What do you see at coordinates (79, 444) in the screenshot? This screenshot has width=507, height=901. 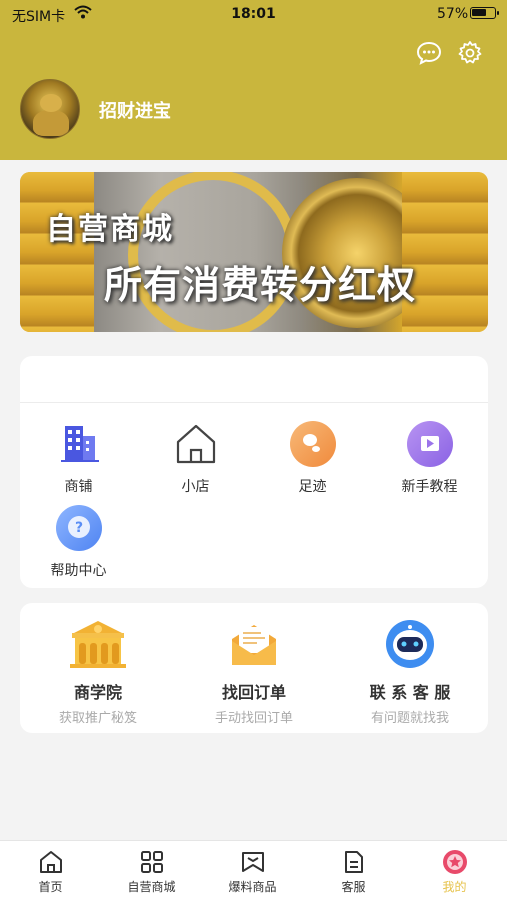 I see `building-icon` at bounding box center [79, 444].